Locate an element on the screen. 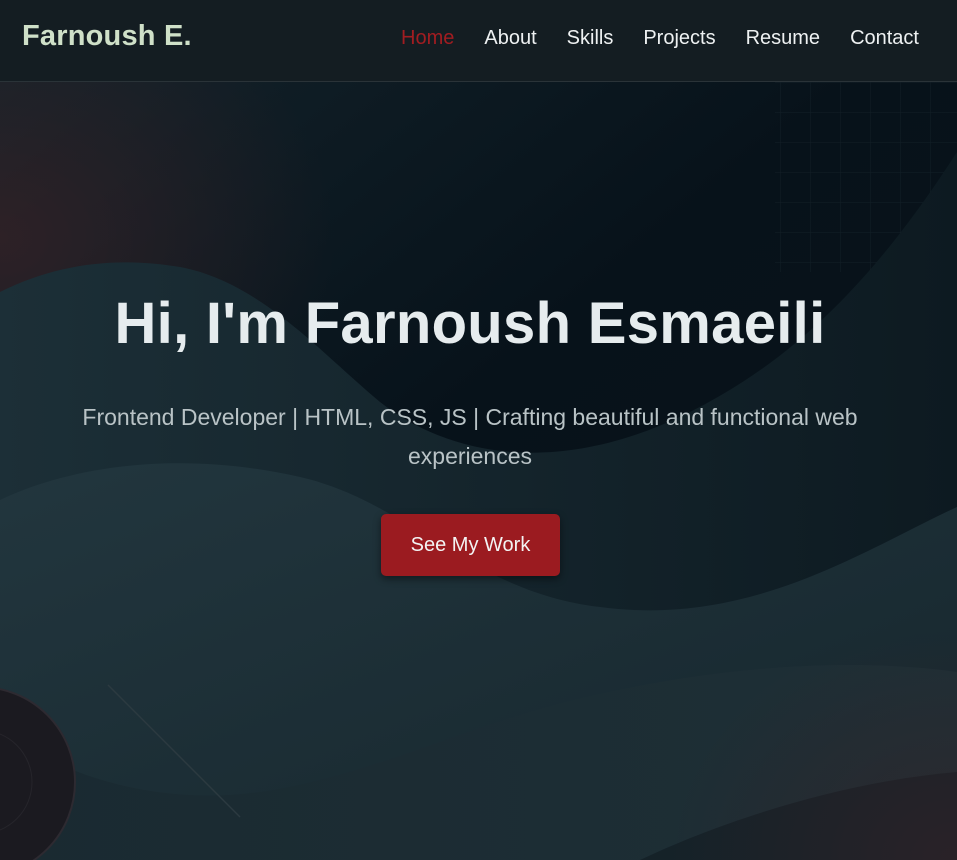 This screenshot has width=957, height=860. hero-title: Hi, I'm Farnoush Esmaeili is located at coordinates (470, 323).